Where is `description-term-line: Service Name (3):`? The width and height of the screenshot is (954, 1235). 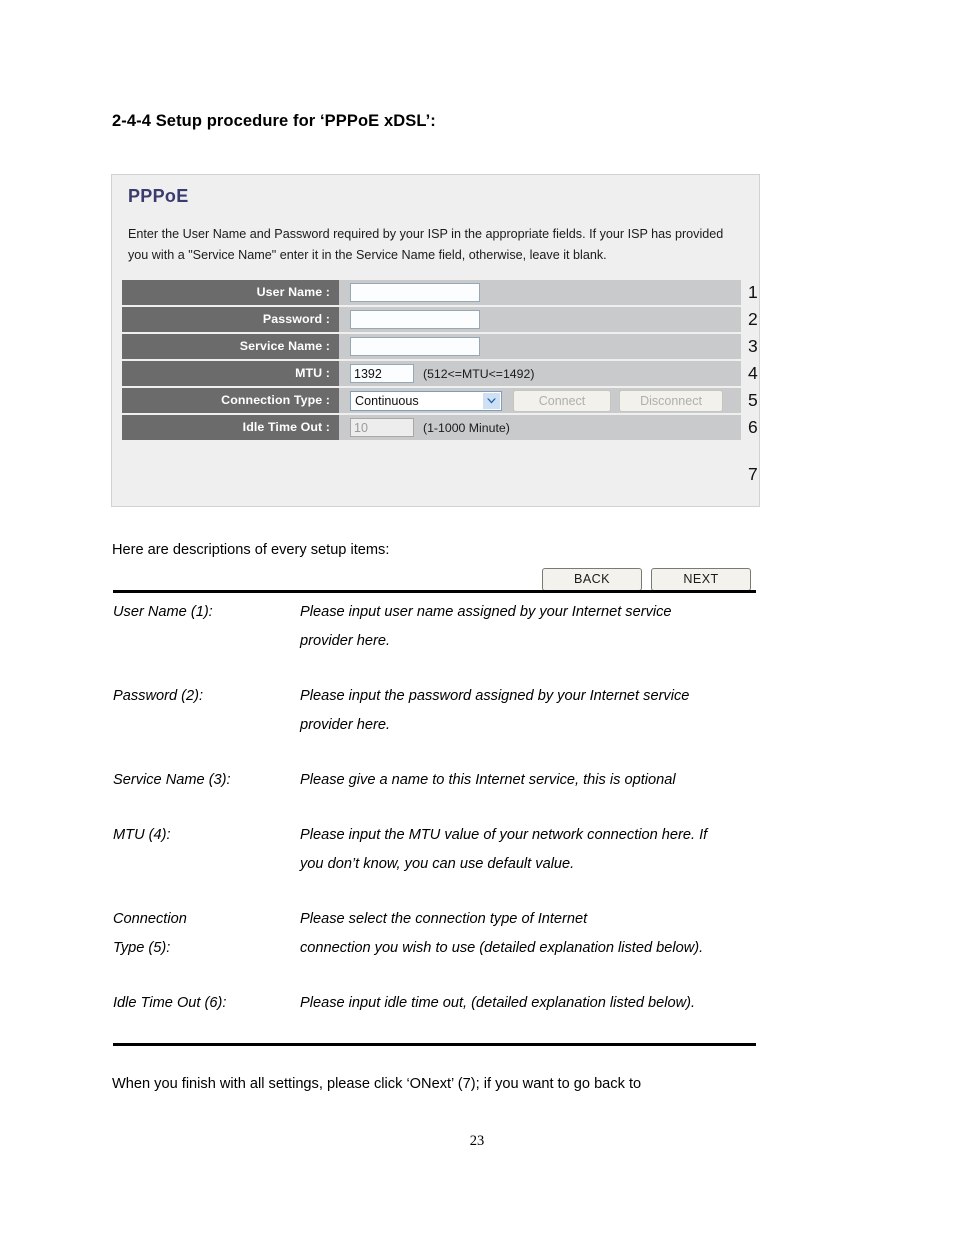 description-term-line: Service Name (3): is located at coordinates (172, 780).